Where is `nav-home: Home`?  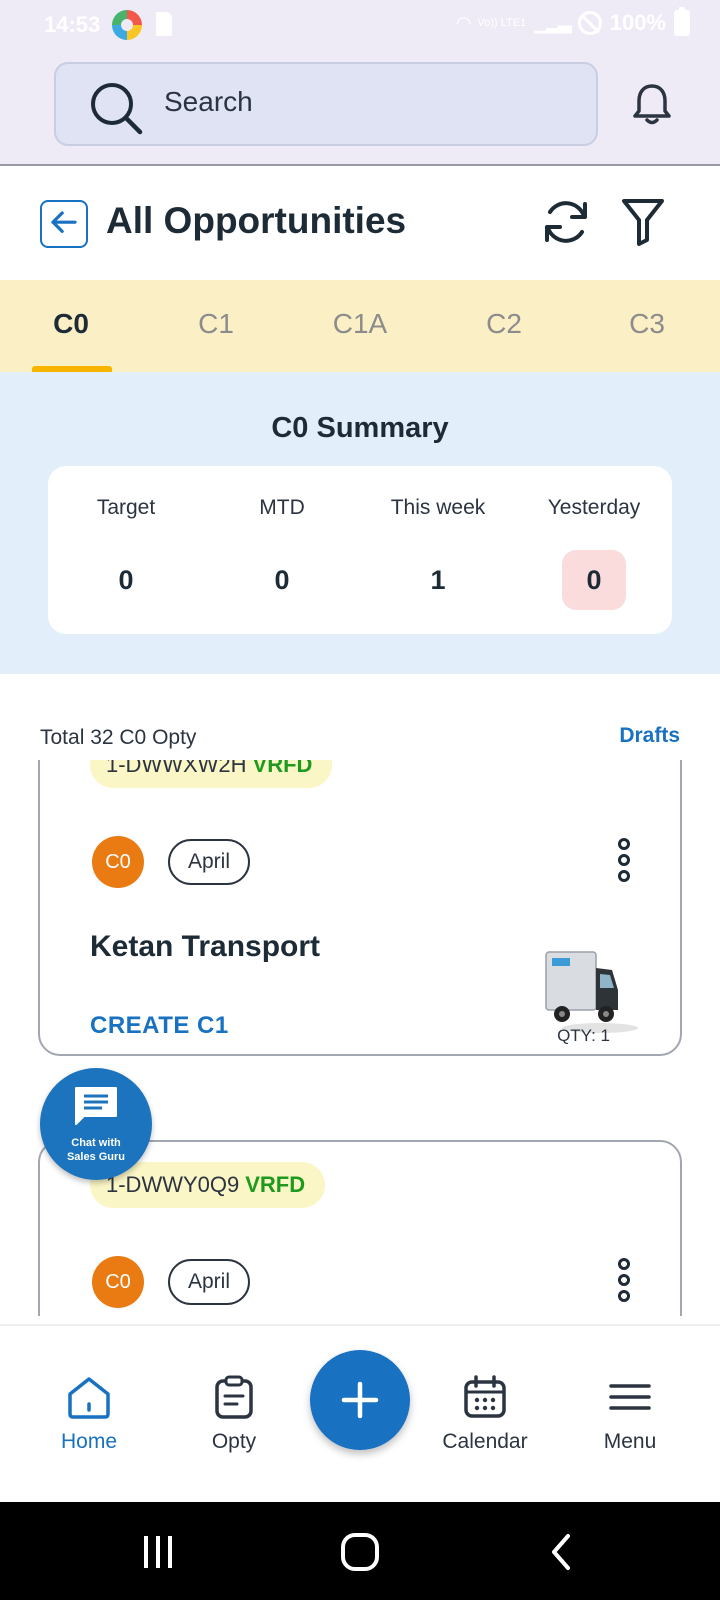 nav-home: Home is located at coordinates (89, 1414).